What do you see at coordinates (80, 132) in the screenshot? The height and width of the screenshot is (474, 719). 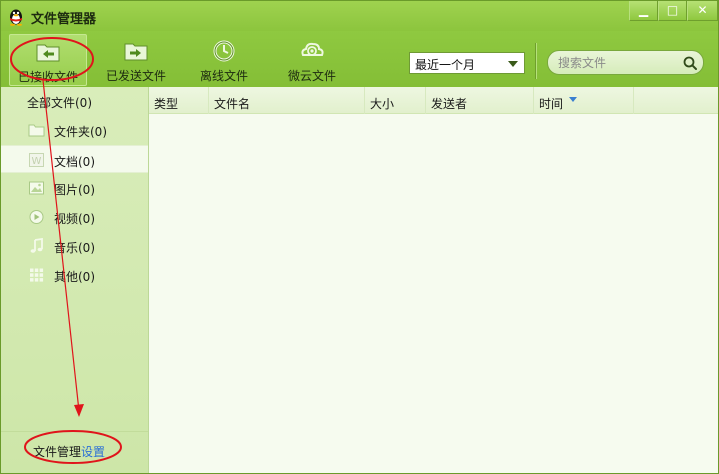 I see `sidebar-item-label: 文件夹(0)` at bounding box center [80, 132].